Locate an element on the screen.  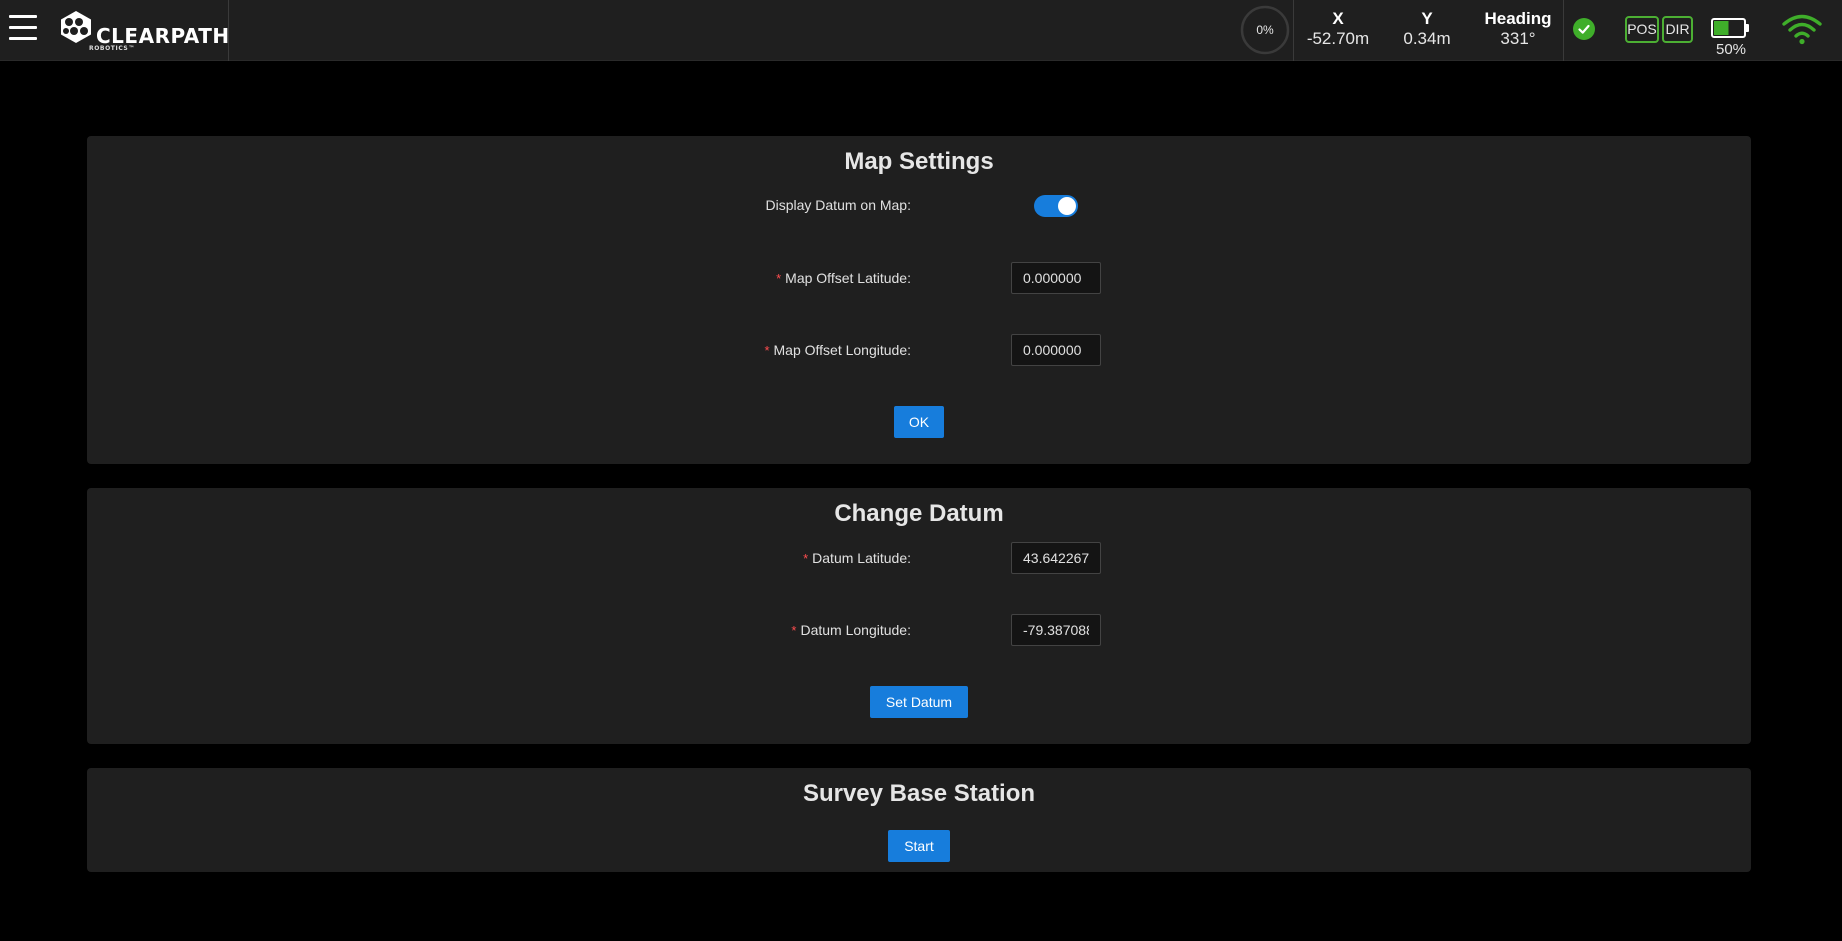
display-datum-toggle is located at coordinates (1056, 206).